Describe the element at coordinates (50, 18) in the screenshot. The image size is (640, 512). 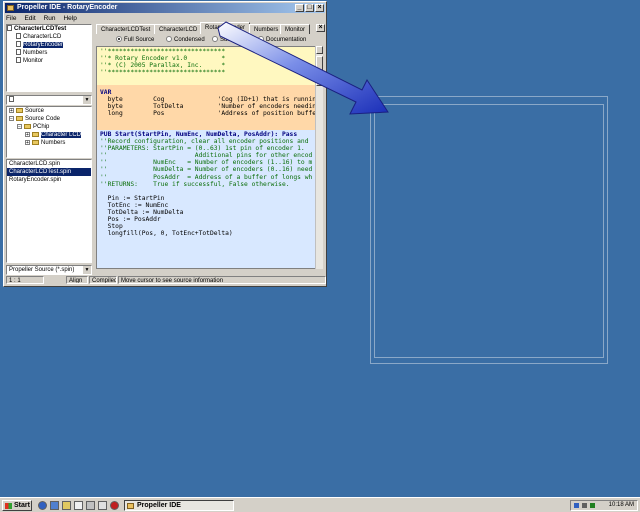
I see `menu-run: Run` at that location.